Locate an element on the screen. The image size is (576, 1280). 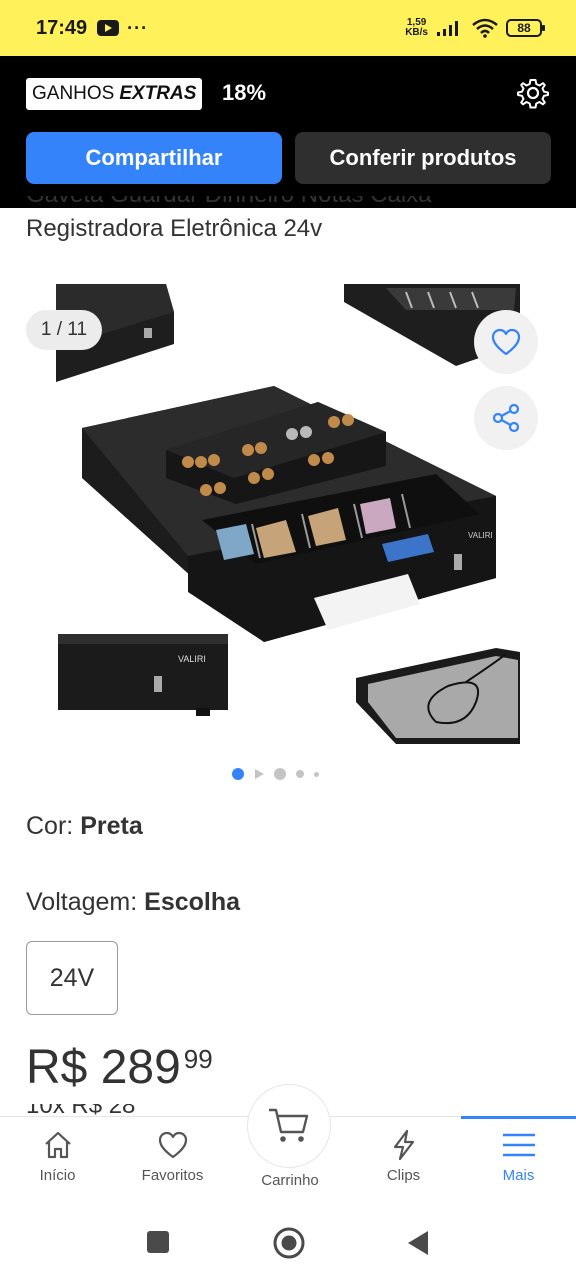
extra-earnings-badge: GANHOS EXTRAS is located at coordinates (114, 94).